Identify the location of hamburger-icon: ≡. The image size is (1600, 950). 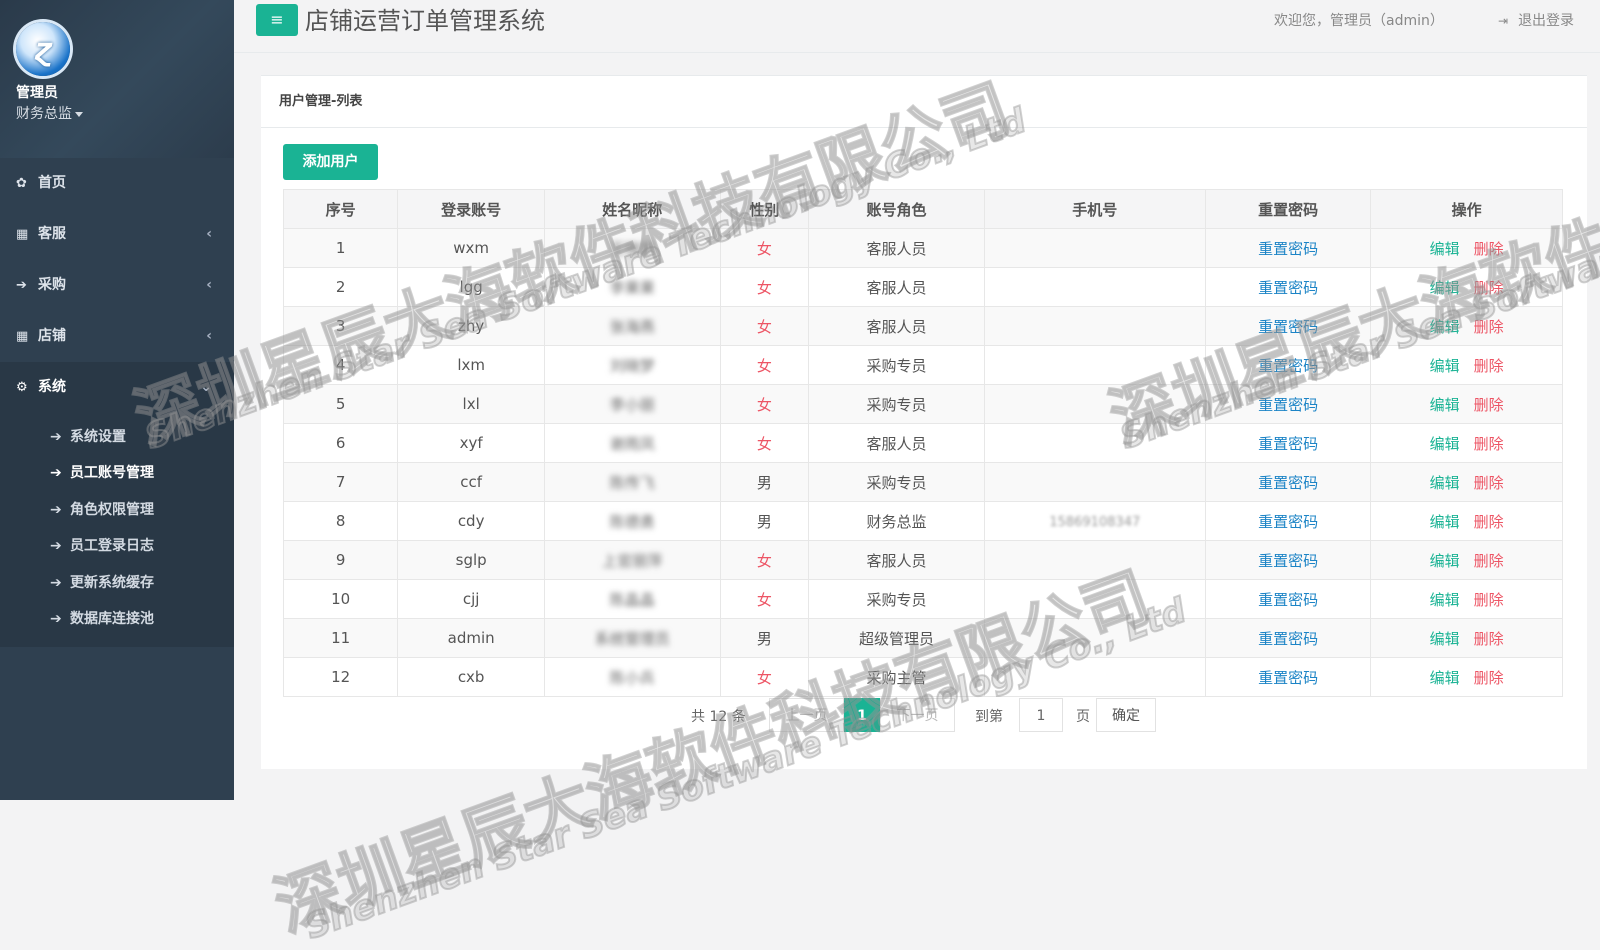
(277, 19).